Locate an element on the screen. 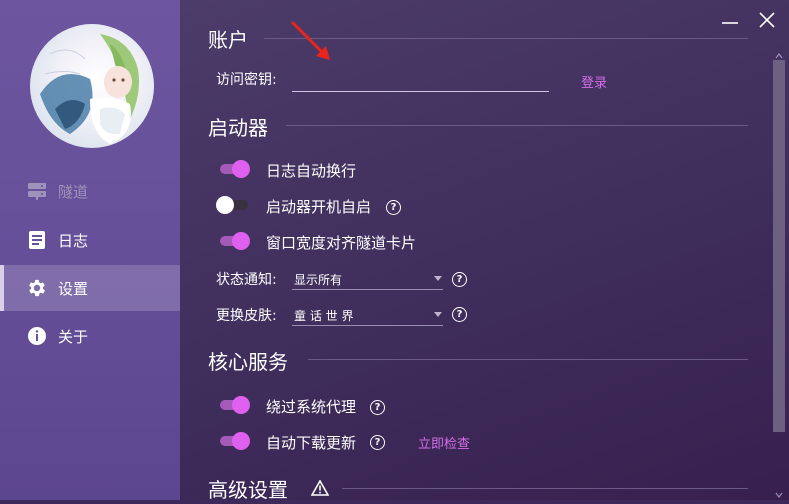 The image size is (789, 504). scroll-down-icon is located at coordinates (779, 494).